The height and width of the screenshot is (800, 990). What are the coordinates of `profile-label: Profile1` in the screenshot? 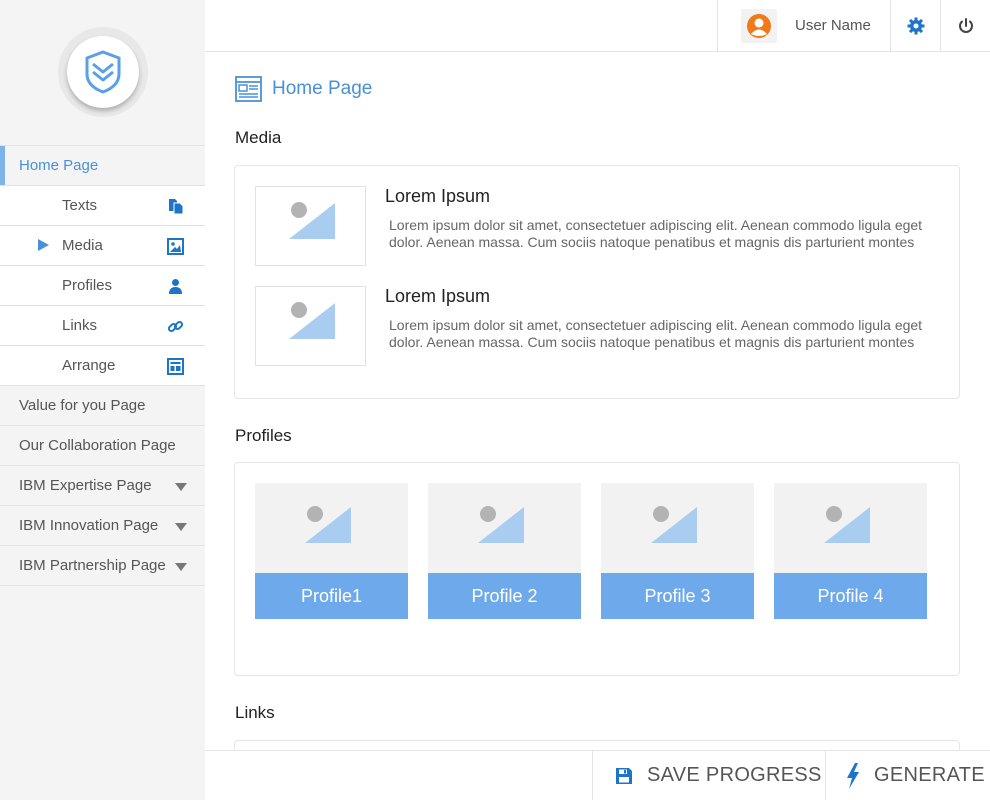 It's located at (331, 596).